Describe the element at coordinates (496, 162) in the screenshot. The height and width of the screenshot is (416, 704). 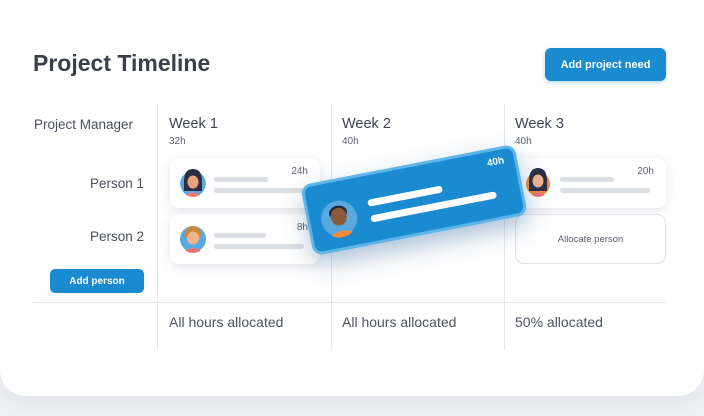
I see `dragged-assignment-hours: 40h` at that location.